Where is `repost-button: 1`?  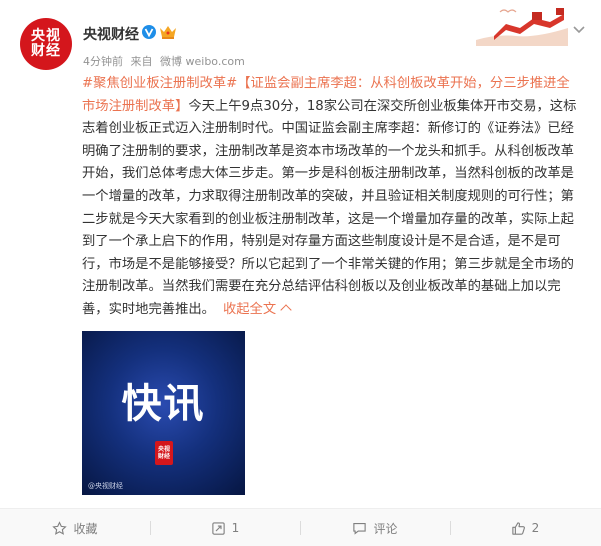 repost-button: 1 is located at coordinates (225, 527).